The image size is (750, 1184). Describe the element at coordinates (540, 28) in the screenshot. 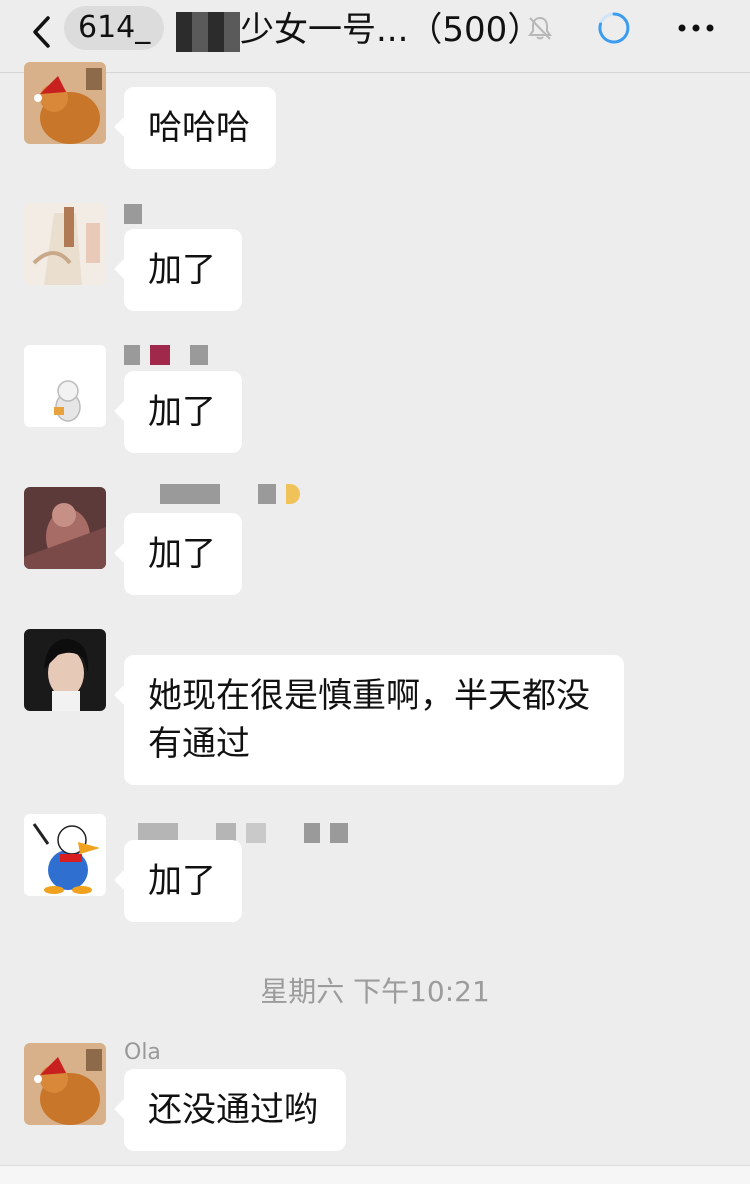

I see `bell-slash-icon` at that location.